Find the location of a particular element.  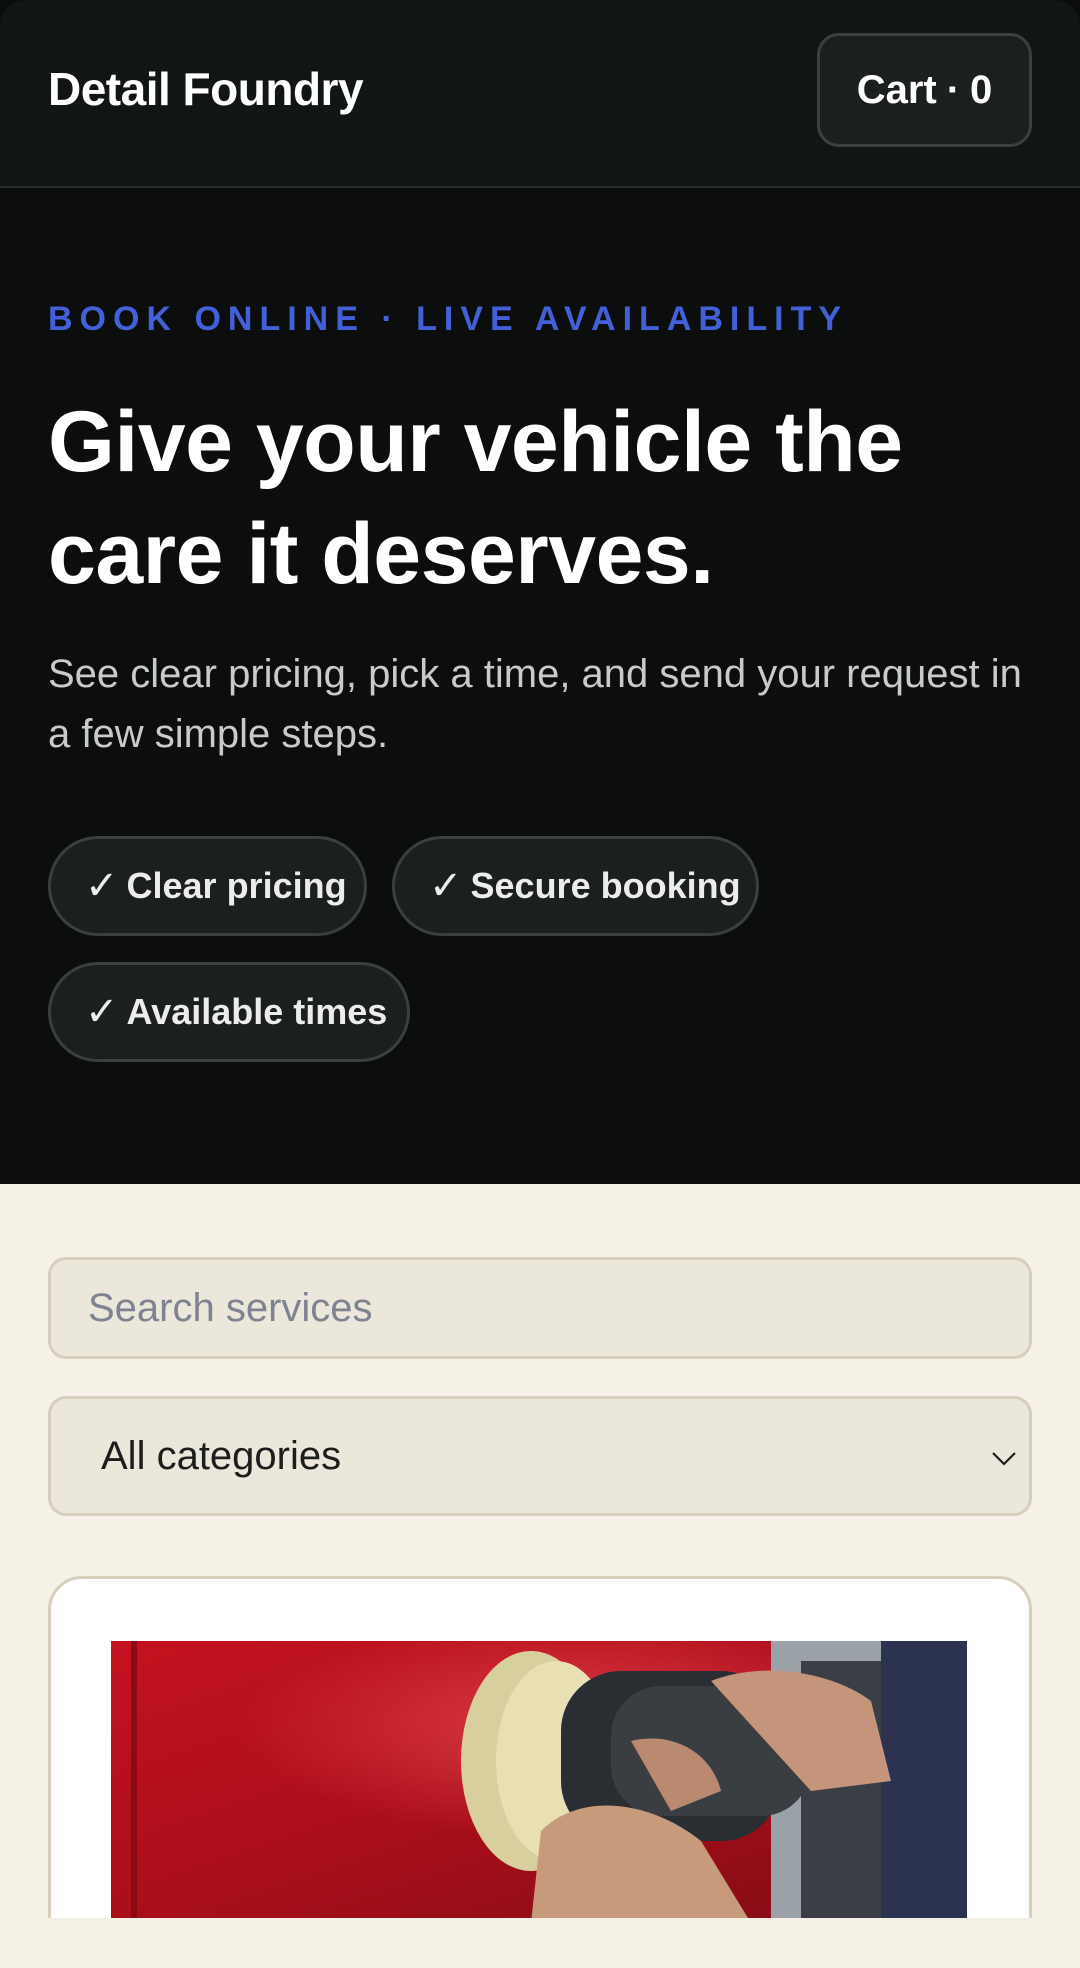

category-selected-value: All categories is located at coordinates (221, 1455).